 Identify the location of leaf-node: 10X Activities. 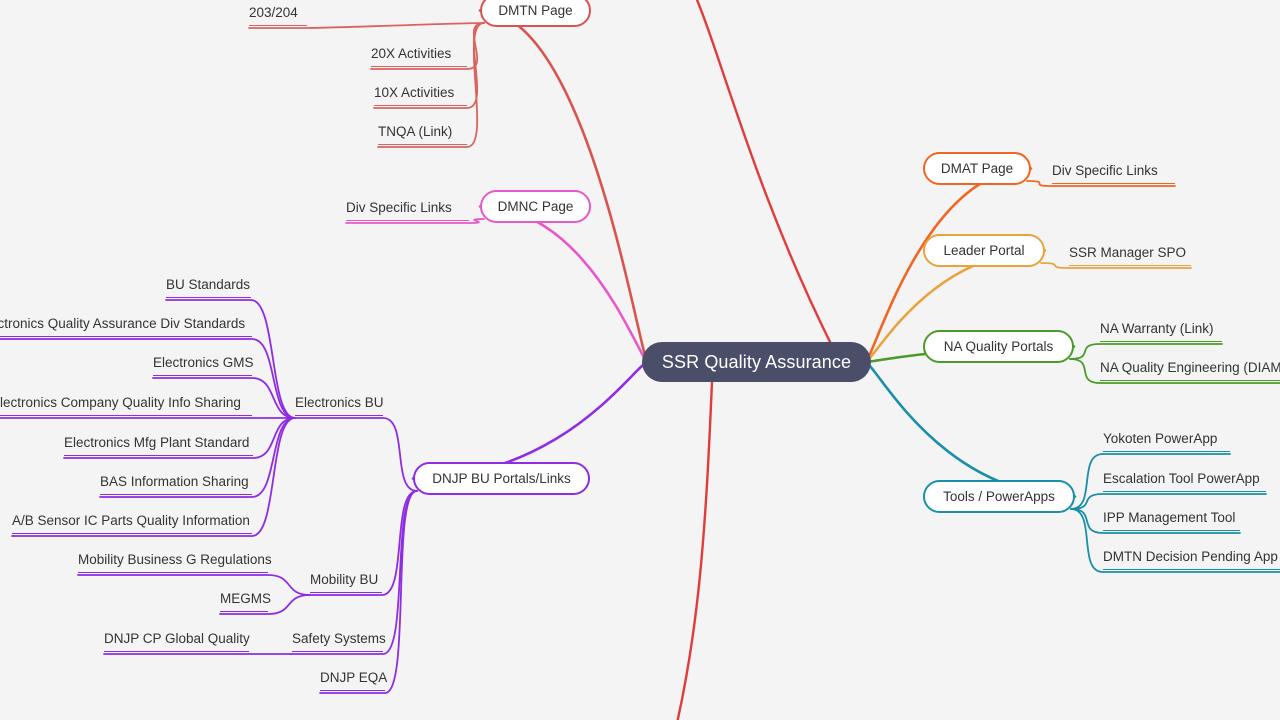
(420, 96).